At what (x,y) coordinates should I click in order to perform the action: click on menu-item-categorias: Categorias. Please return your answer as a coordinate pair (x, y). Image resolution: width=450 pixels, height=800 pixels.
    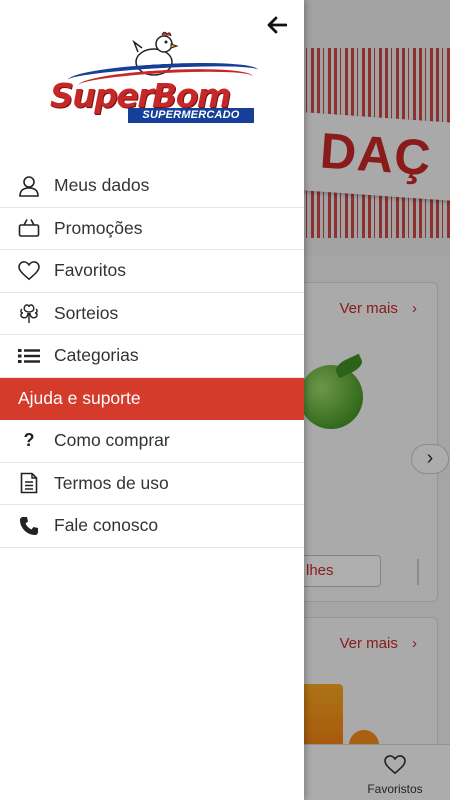
    Looking at the image, I should click on (152, 356).